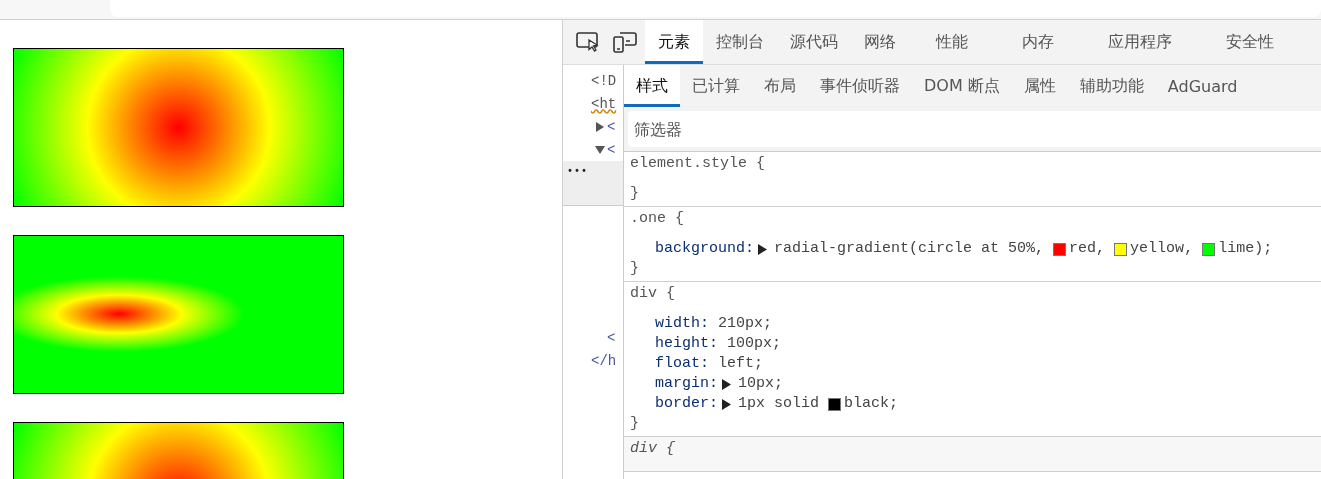 Image resolution: width=1321 pixels, height=479 pixels. I want to click on css-property: height:, so click(686, 344).